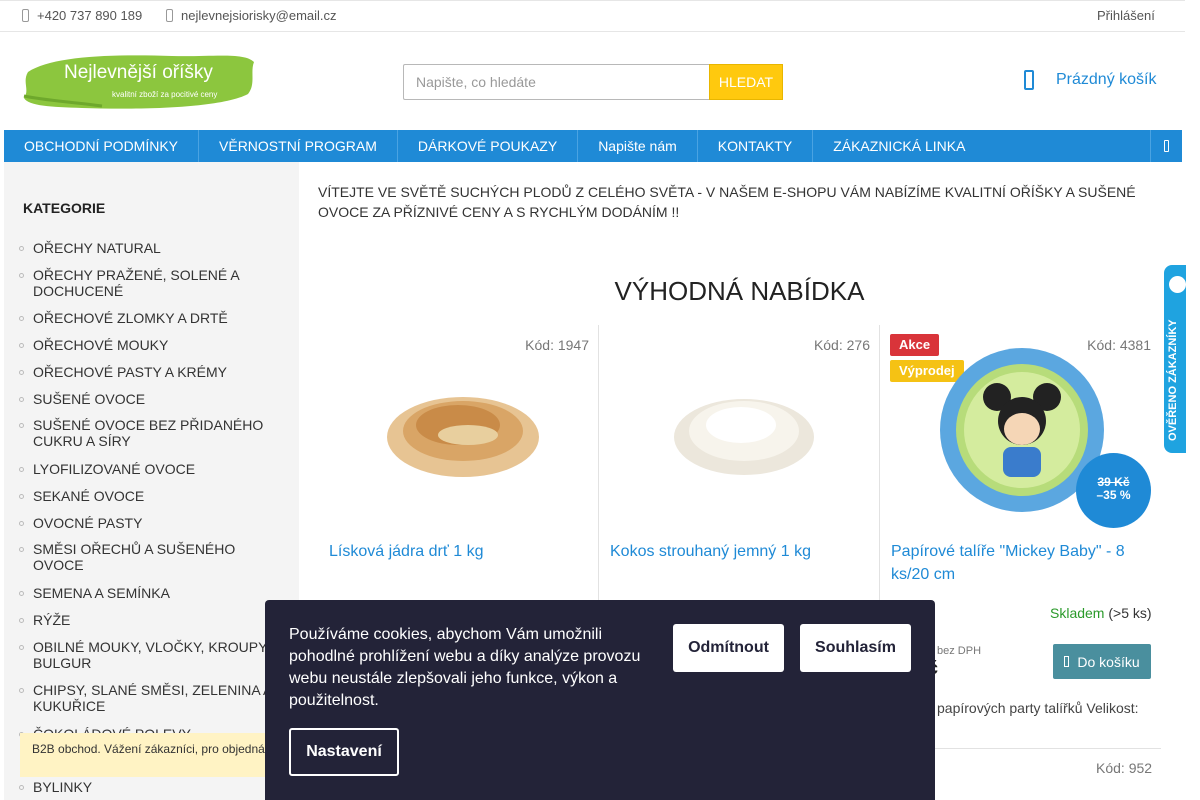  I want to click on category-item: RÝŽE, so click(146, 620).